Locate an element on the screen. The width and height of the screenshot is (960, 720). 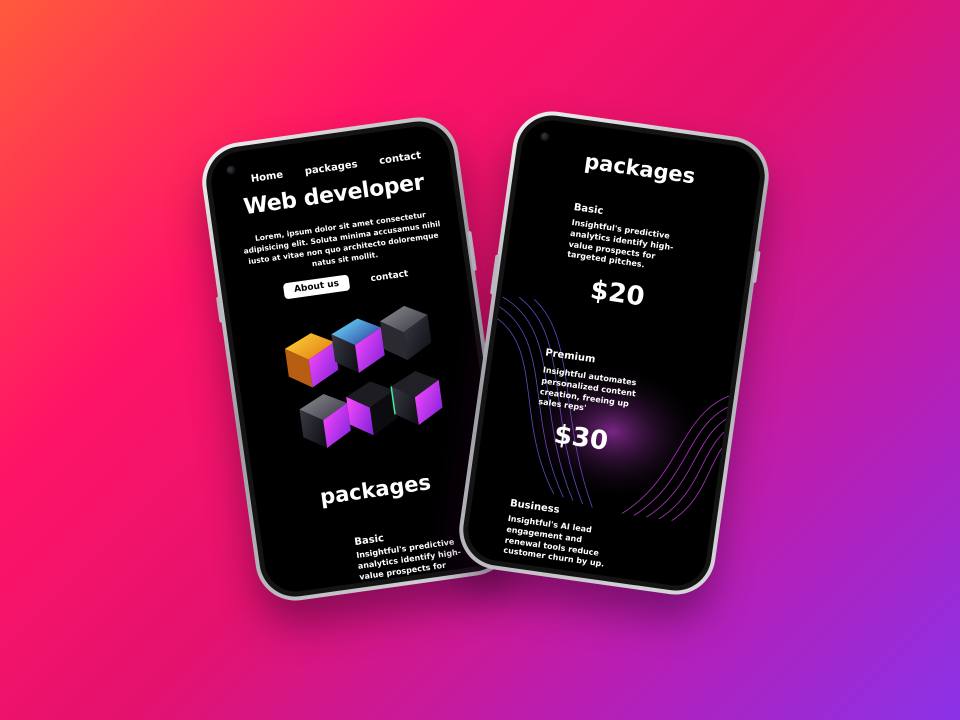
packages-title: packages is located at coordinates (639, 169).